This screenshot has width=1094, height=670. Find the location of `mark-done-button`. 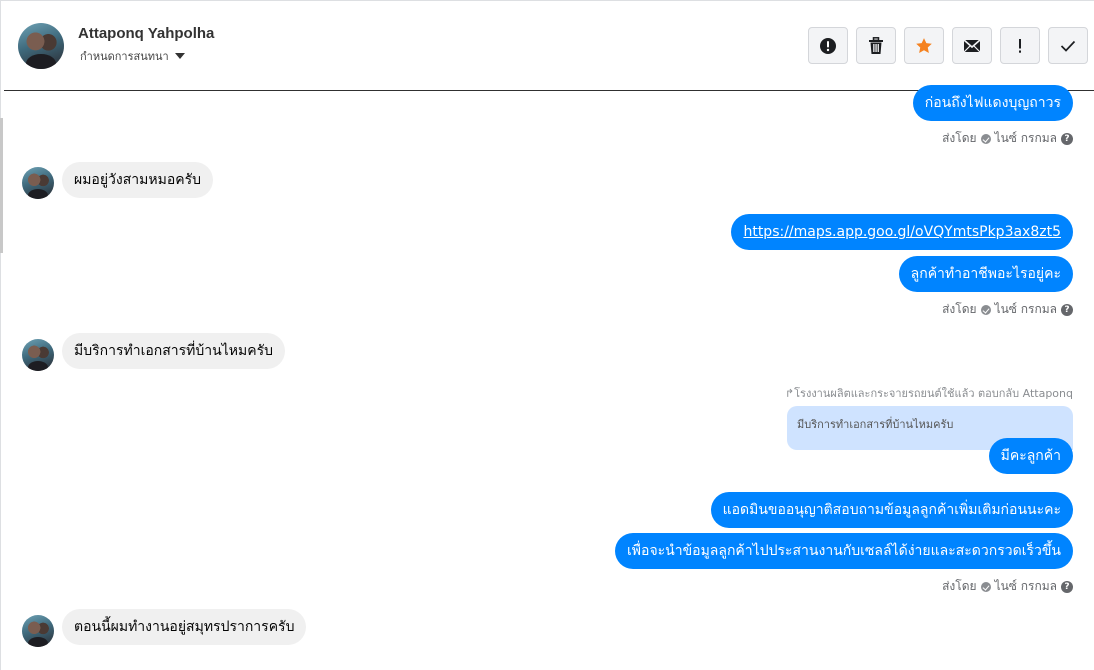

mark-done-button is located at coordinates (1068, 45).